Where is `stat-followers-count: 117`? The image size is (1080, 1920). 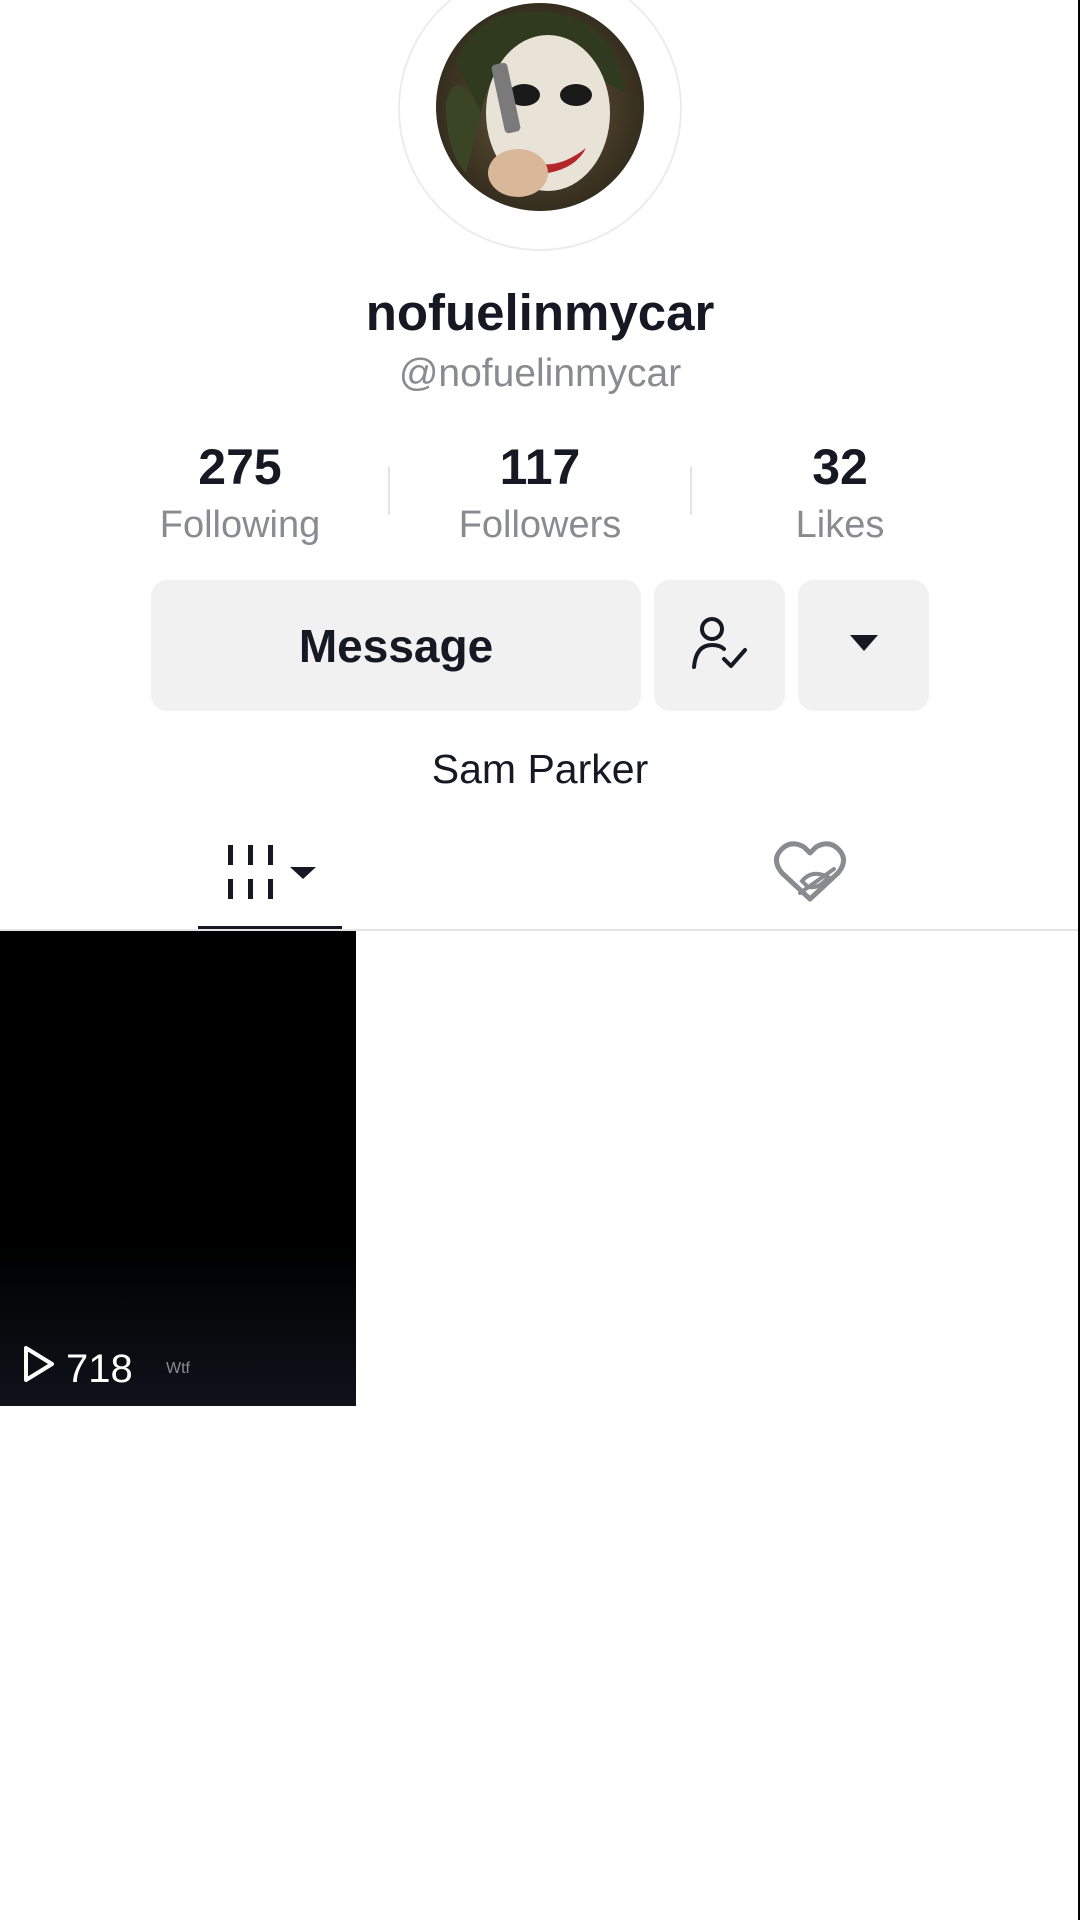 stat-followers-count: 117 is located at coordinates (540, 467).